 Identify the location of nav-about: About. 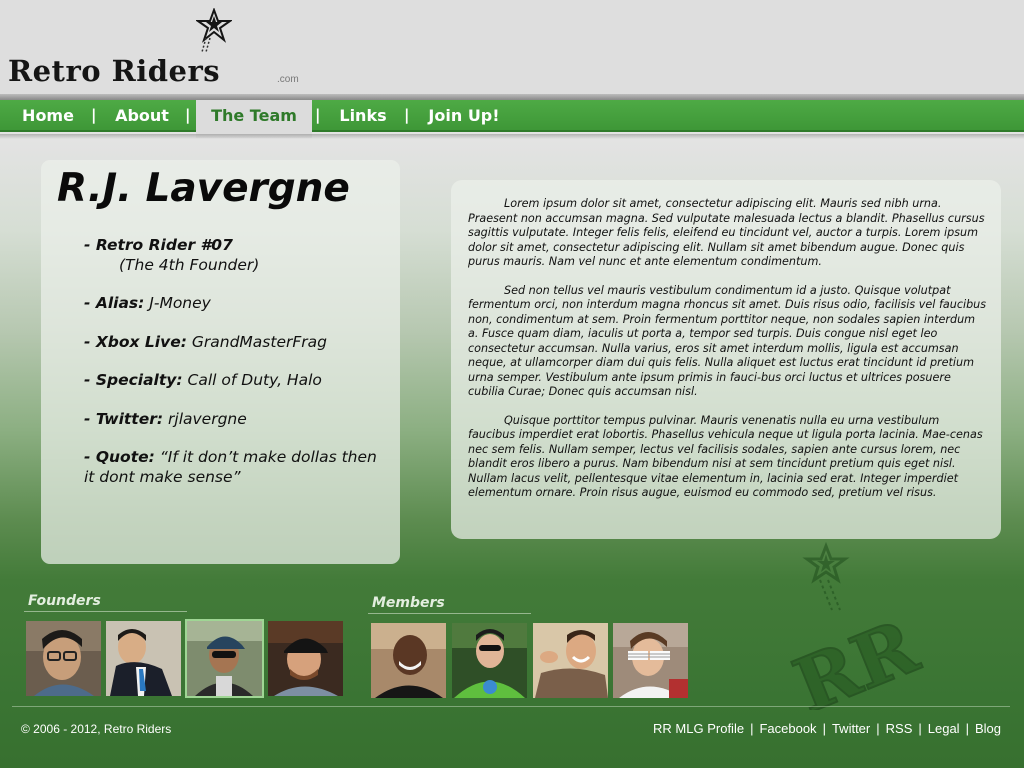
(142, 116).